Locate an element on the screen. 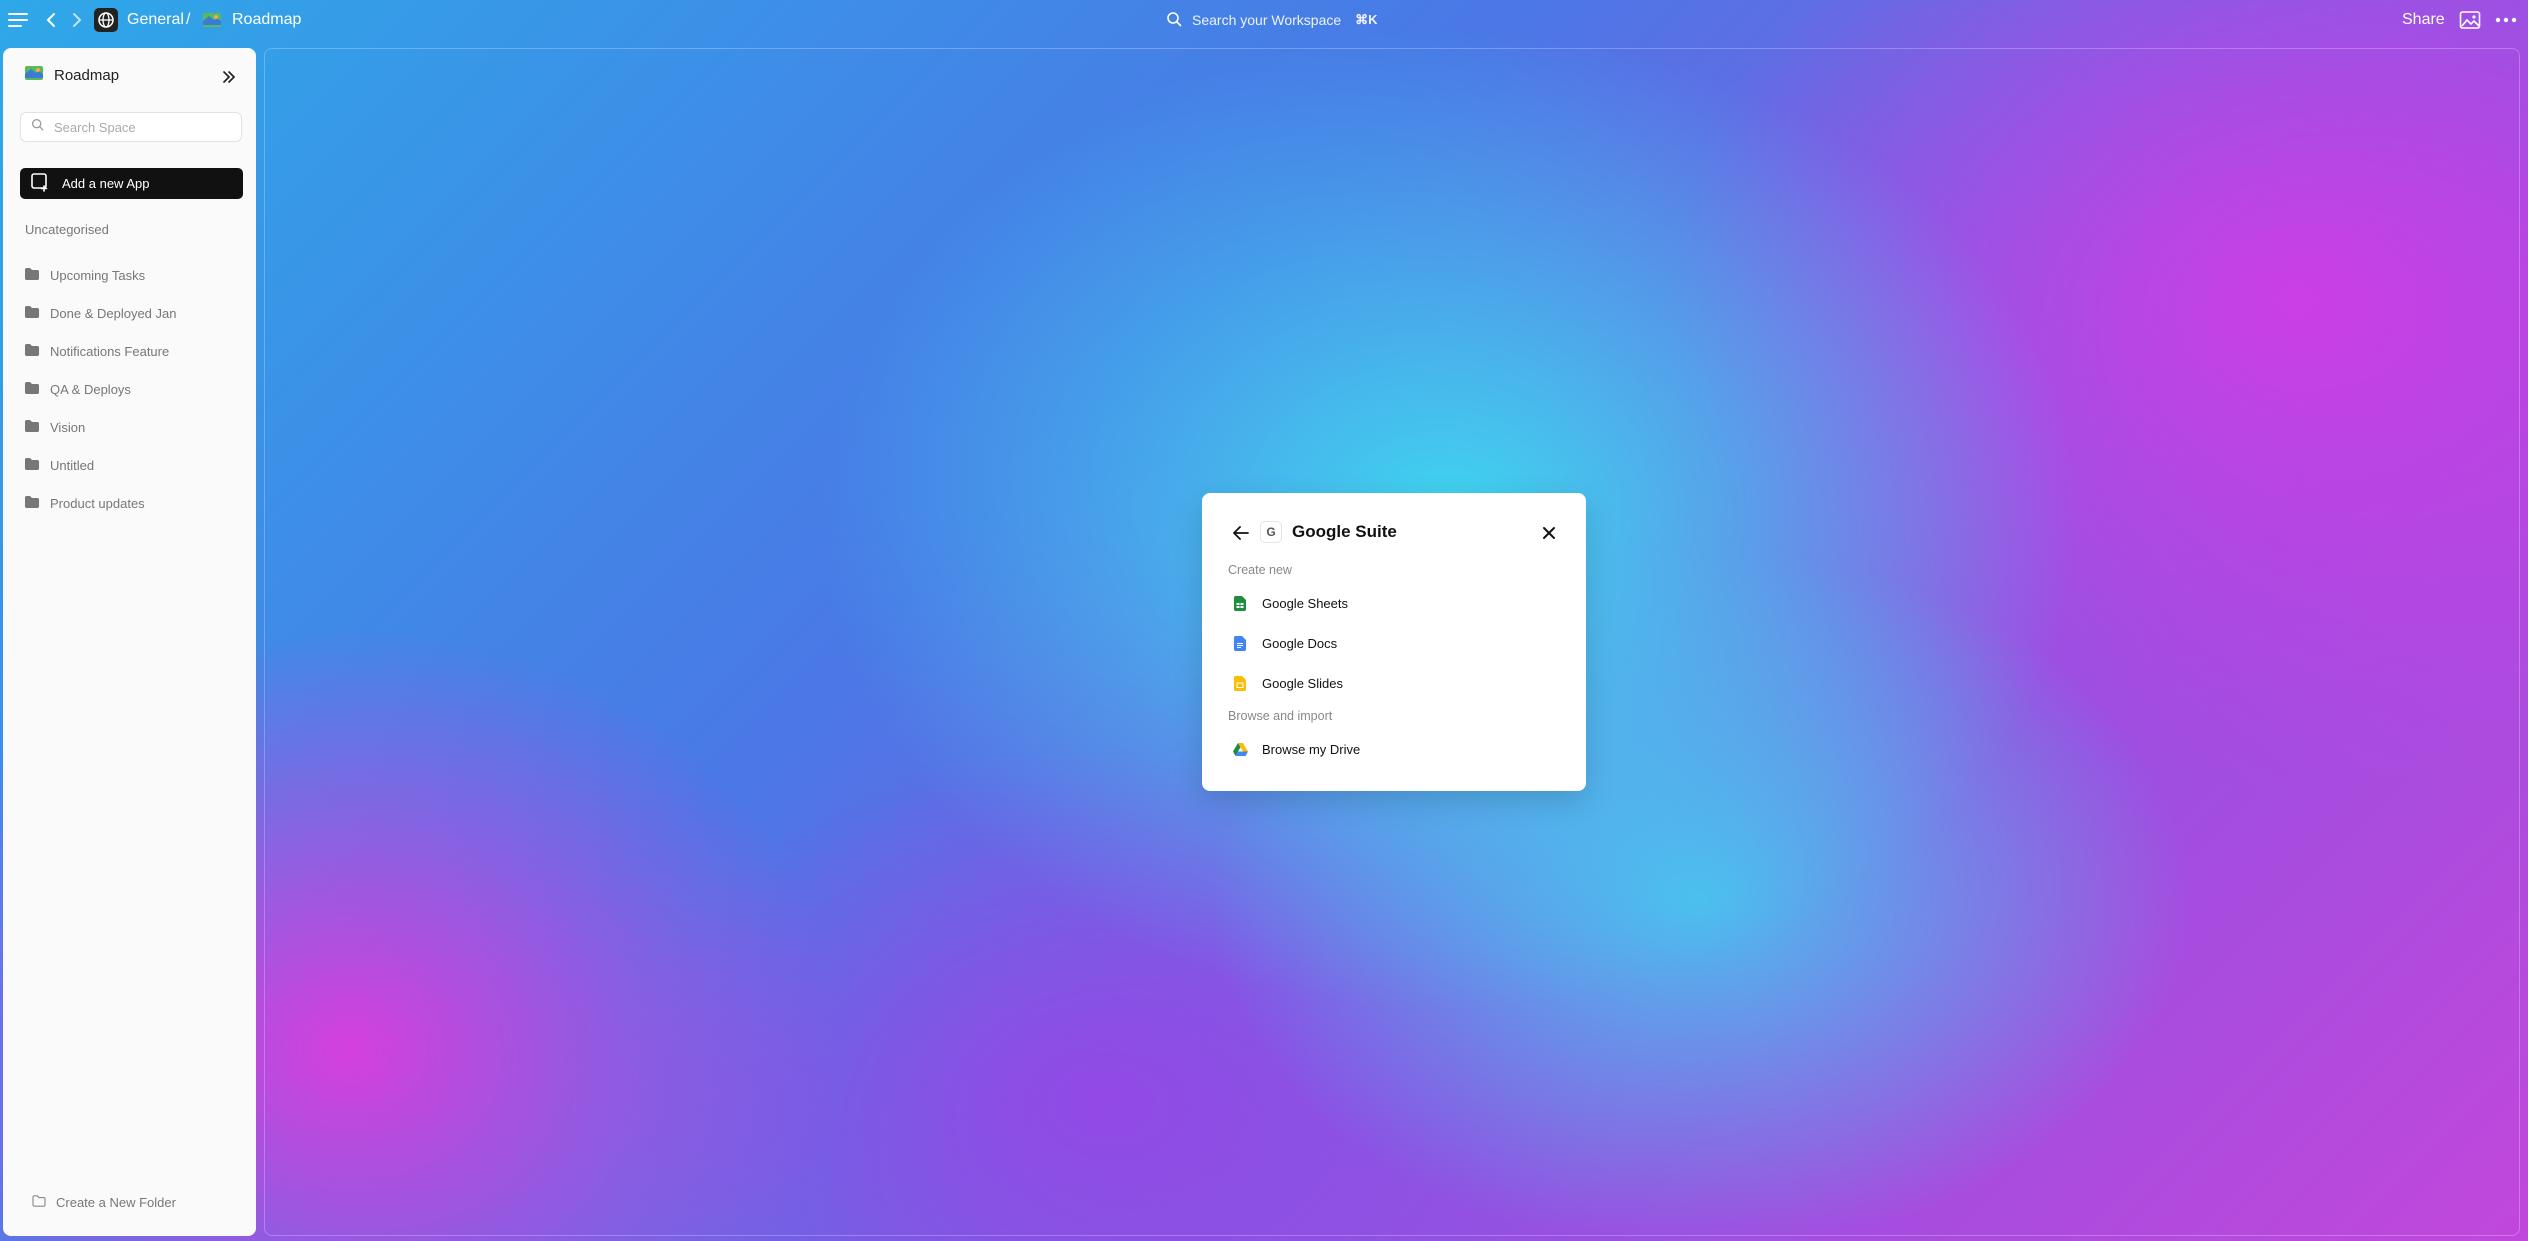  add-app-button: Add a new App is located at coordinates (131, 183).